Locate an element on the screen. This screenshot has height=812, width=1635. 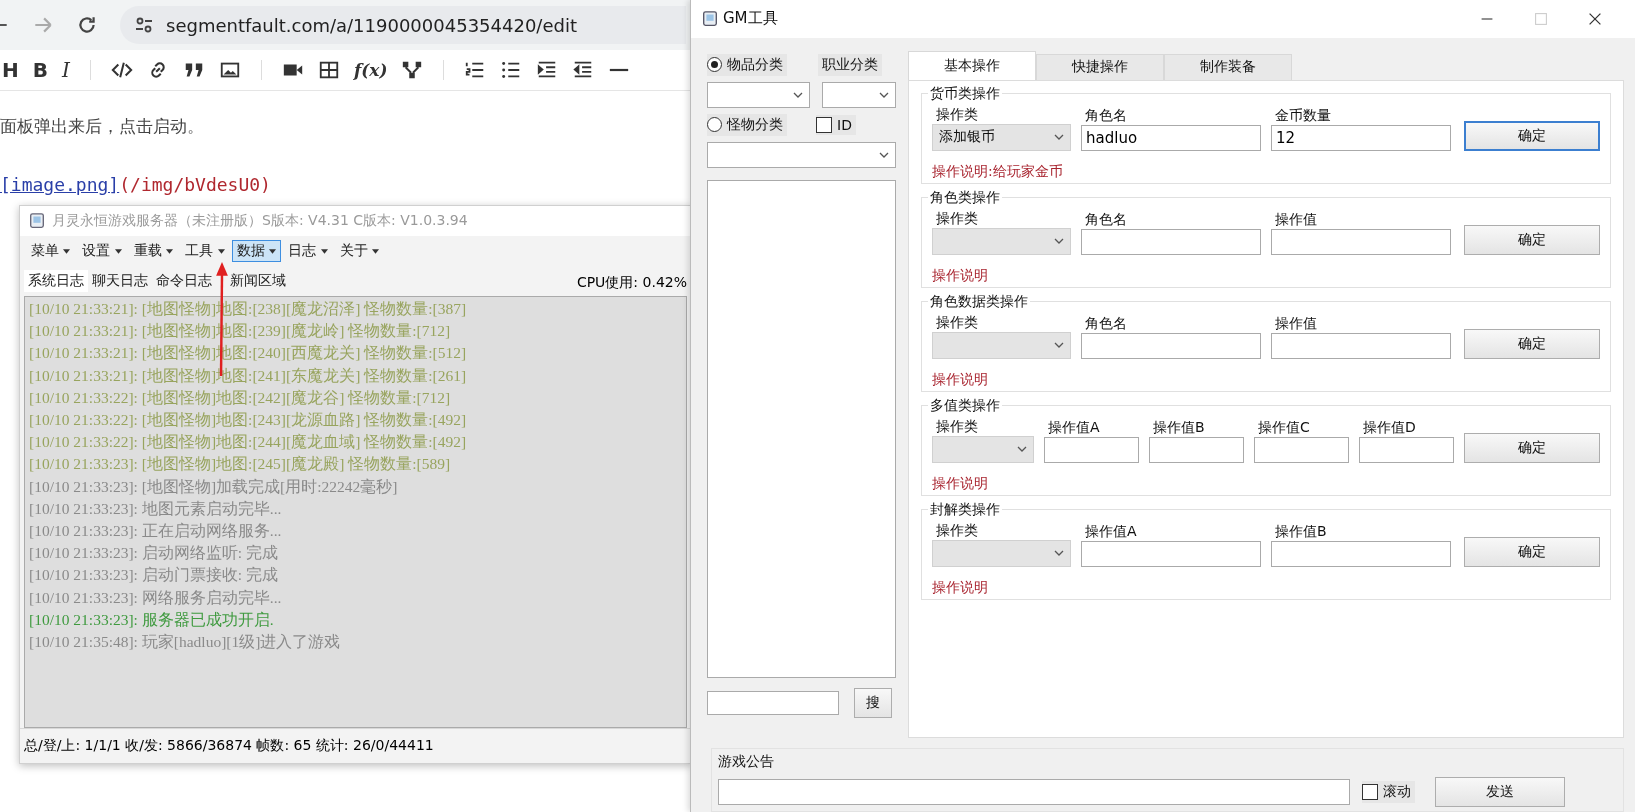
address-bar: segmentfault.com/a/1190000045354420/edit is located at coordinates (403, 25).